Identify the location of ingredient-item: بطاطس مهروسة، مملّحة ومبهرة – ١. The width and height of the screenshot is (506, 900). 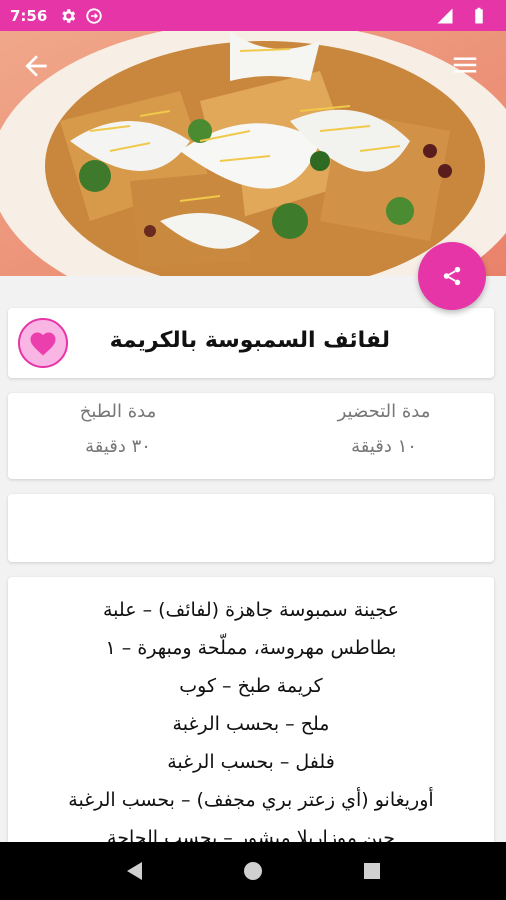
(251, 648).